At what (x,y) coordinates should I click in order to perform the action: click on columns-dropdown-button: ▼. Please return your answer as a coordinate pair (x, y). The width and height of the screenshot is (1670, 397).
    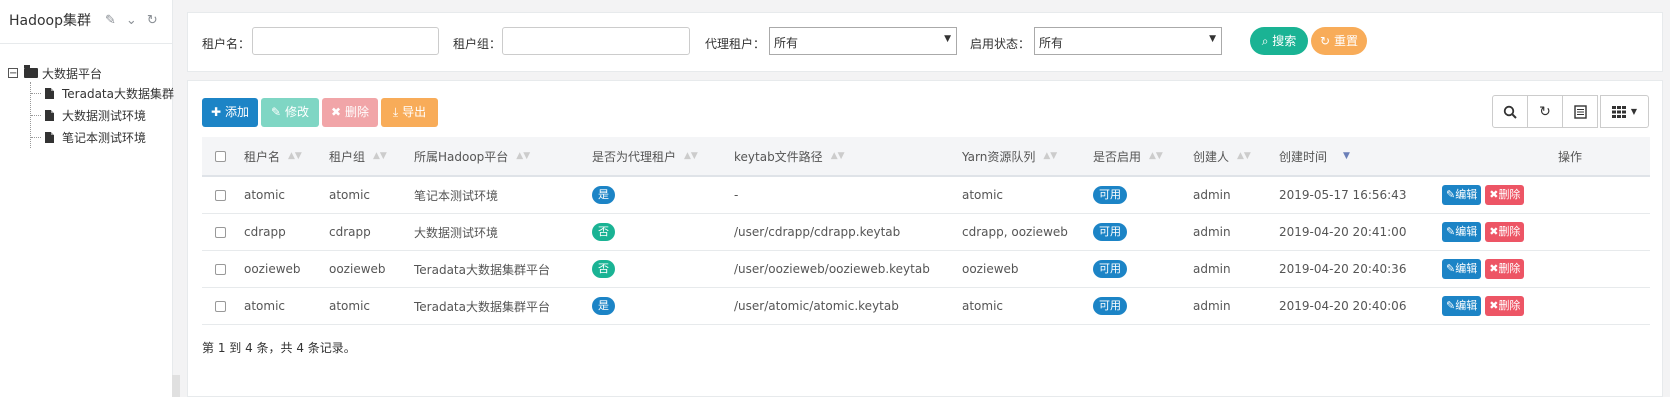
    Looking at the image, I should click on (1624, 111).